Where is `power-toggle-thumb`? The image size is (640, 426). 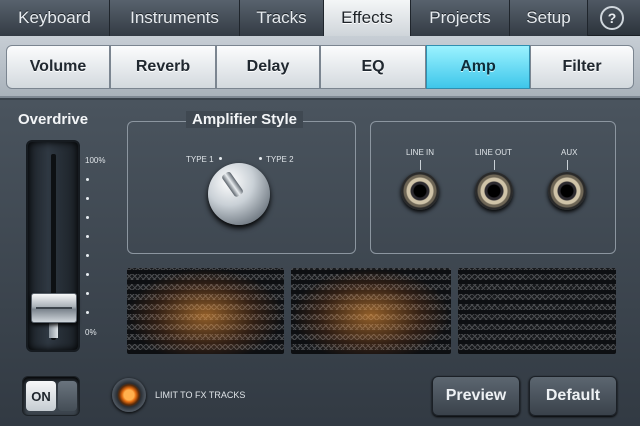 power-toggle-thumb is located at coordinates (67, 396).